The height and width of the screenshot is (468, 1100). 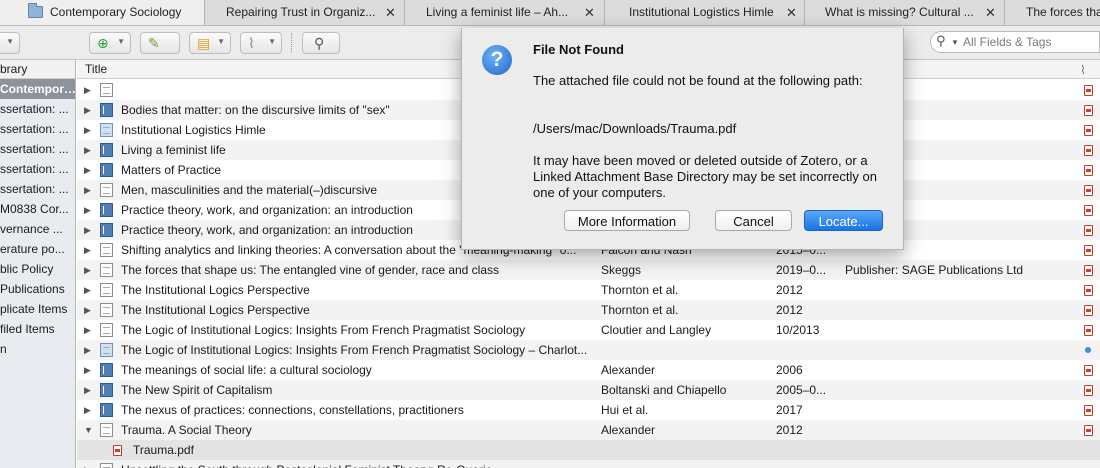 I want to click on search-box: ⚲ ▼, so click(x=1015, y=42).